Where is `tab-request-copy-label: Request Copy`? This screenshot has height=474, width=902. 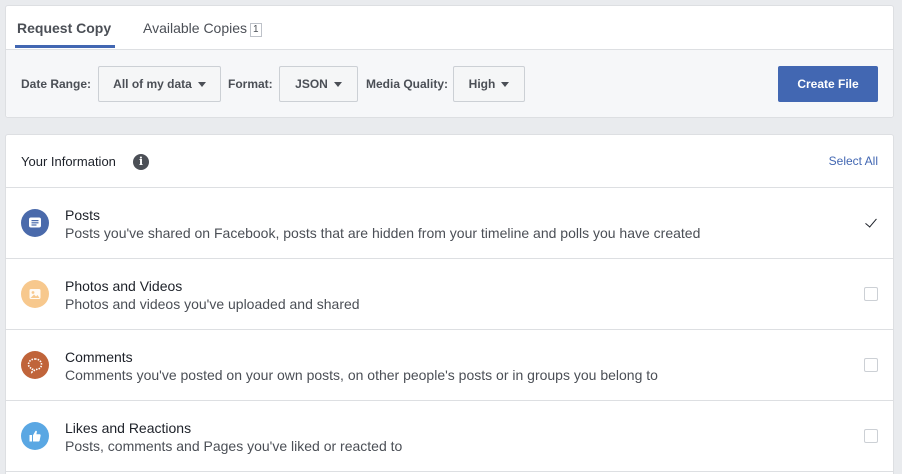
tab-request-copy-label: Request Copy is located at coordinates (64, 28).